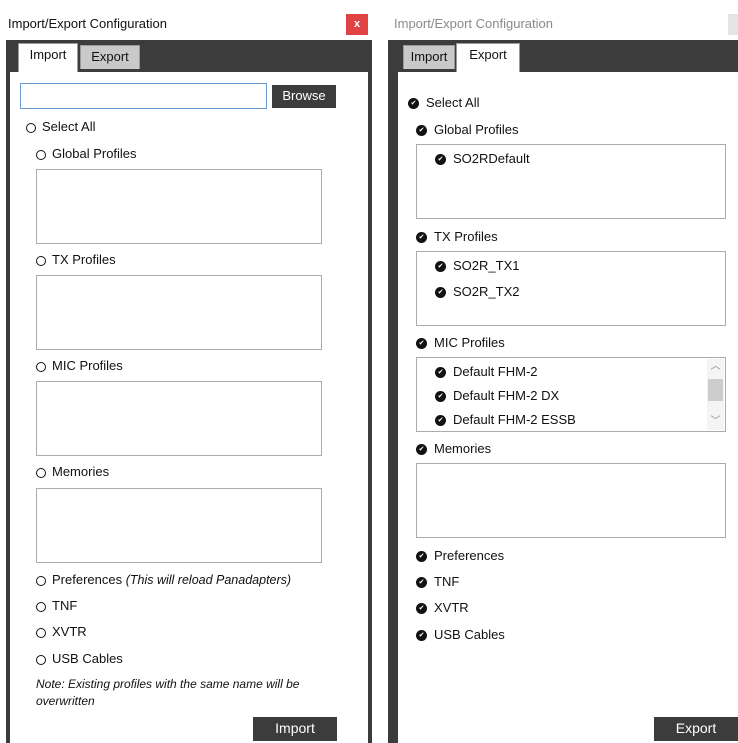  What do you see at coordinates (421, 582) in the screenshot?
I see `tnf-check-icon: ✔` at bounding box center [421, 582].